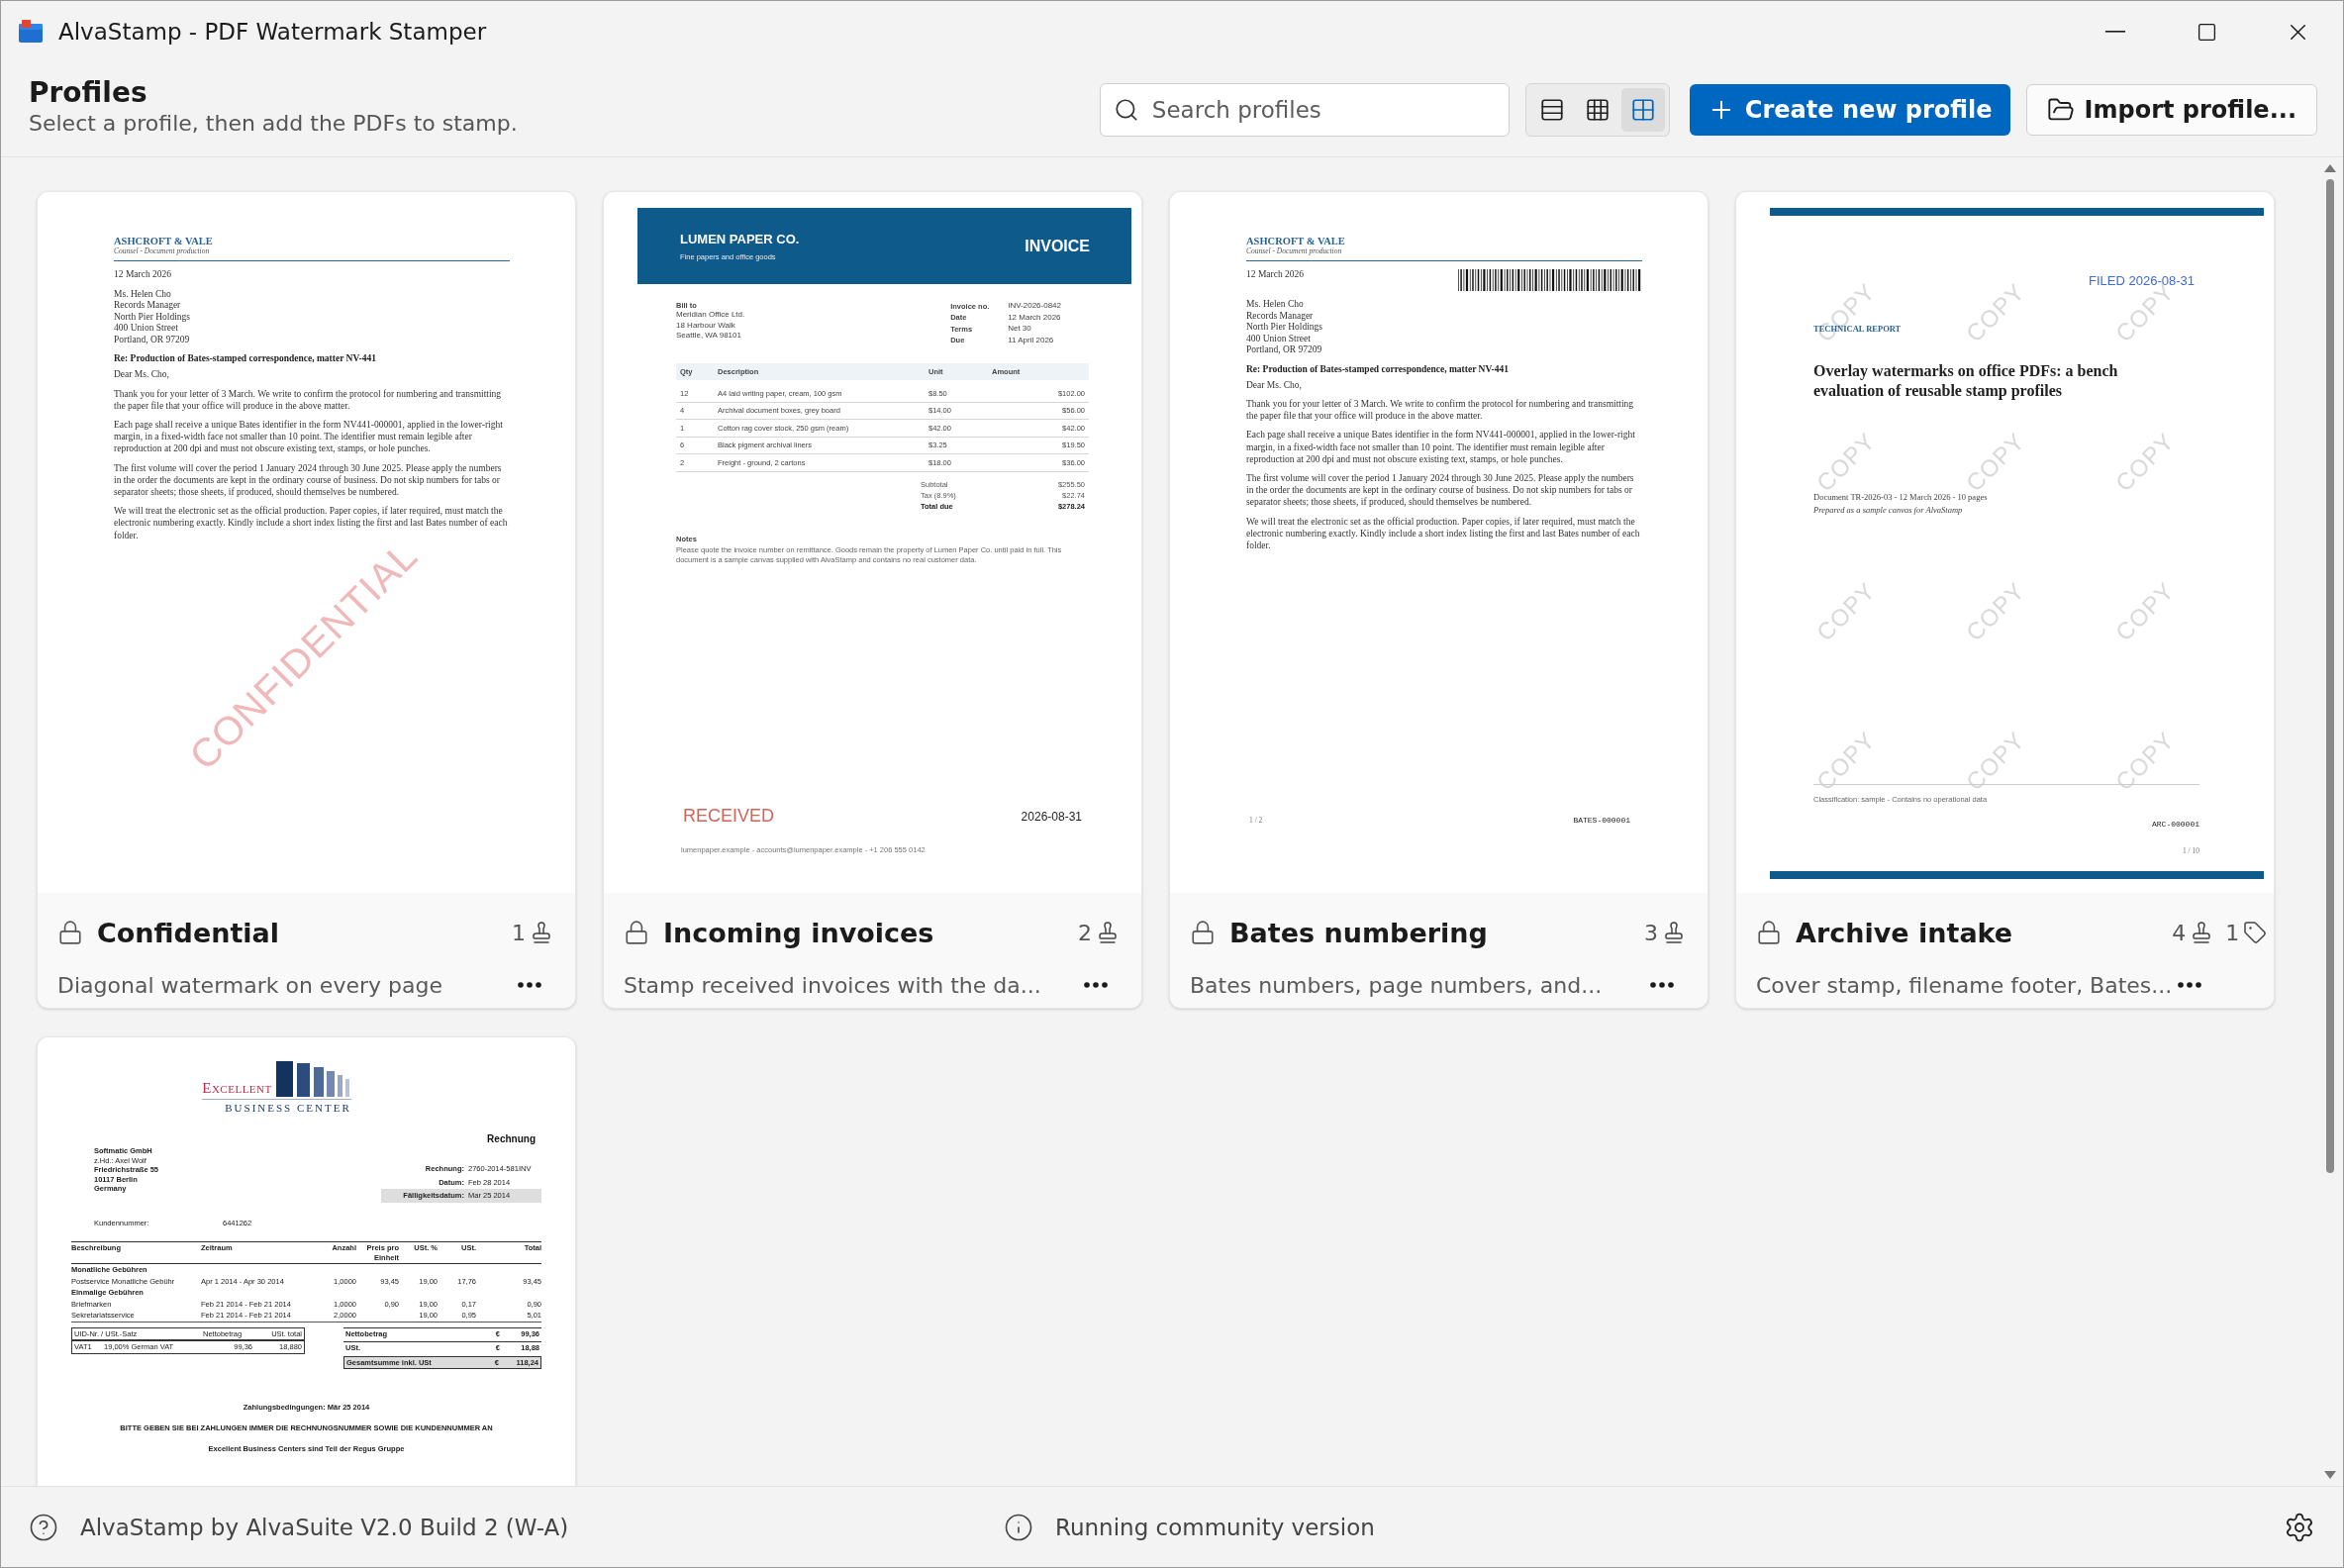  I want to click on bates-number: BATES-000001, so click(1601, 820).